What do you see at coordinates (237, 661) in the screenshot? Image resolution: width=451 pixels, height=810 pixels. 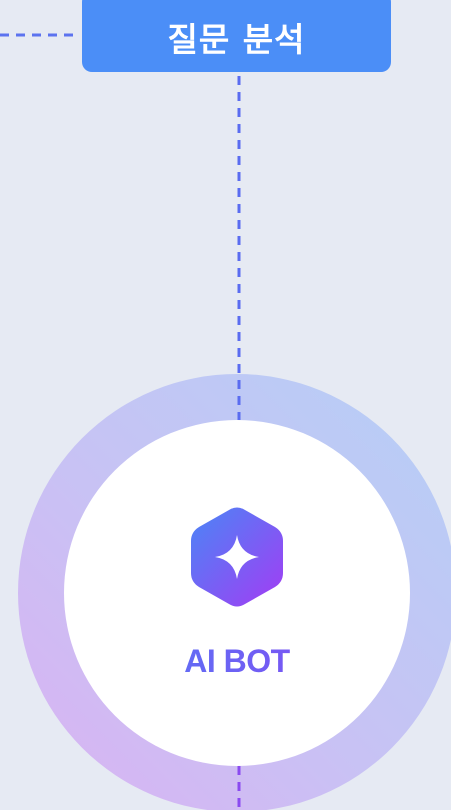 I see `ai-bot-label: AI BOT` at bounding box center [237, 661].